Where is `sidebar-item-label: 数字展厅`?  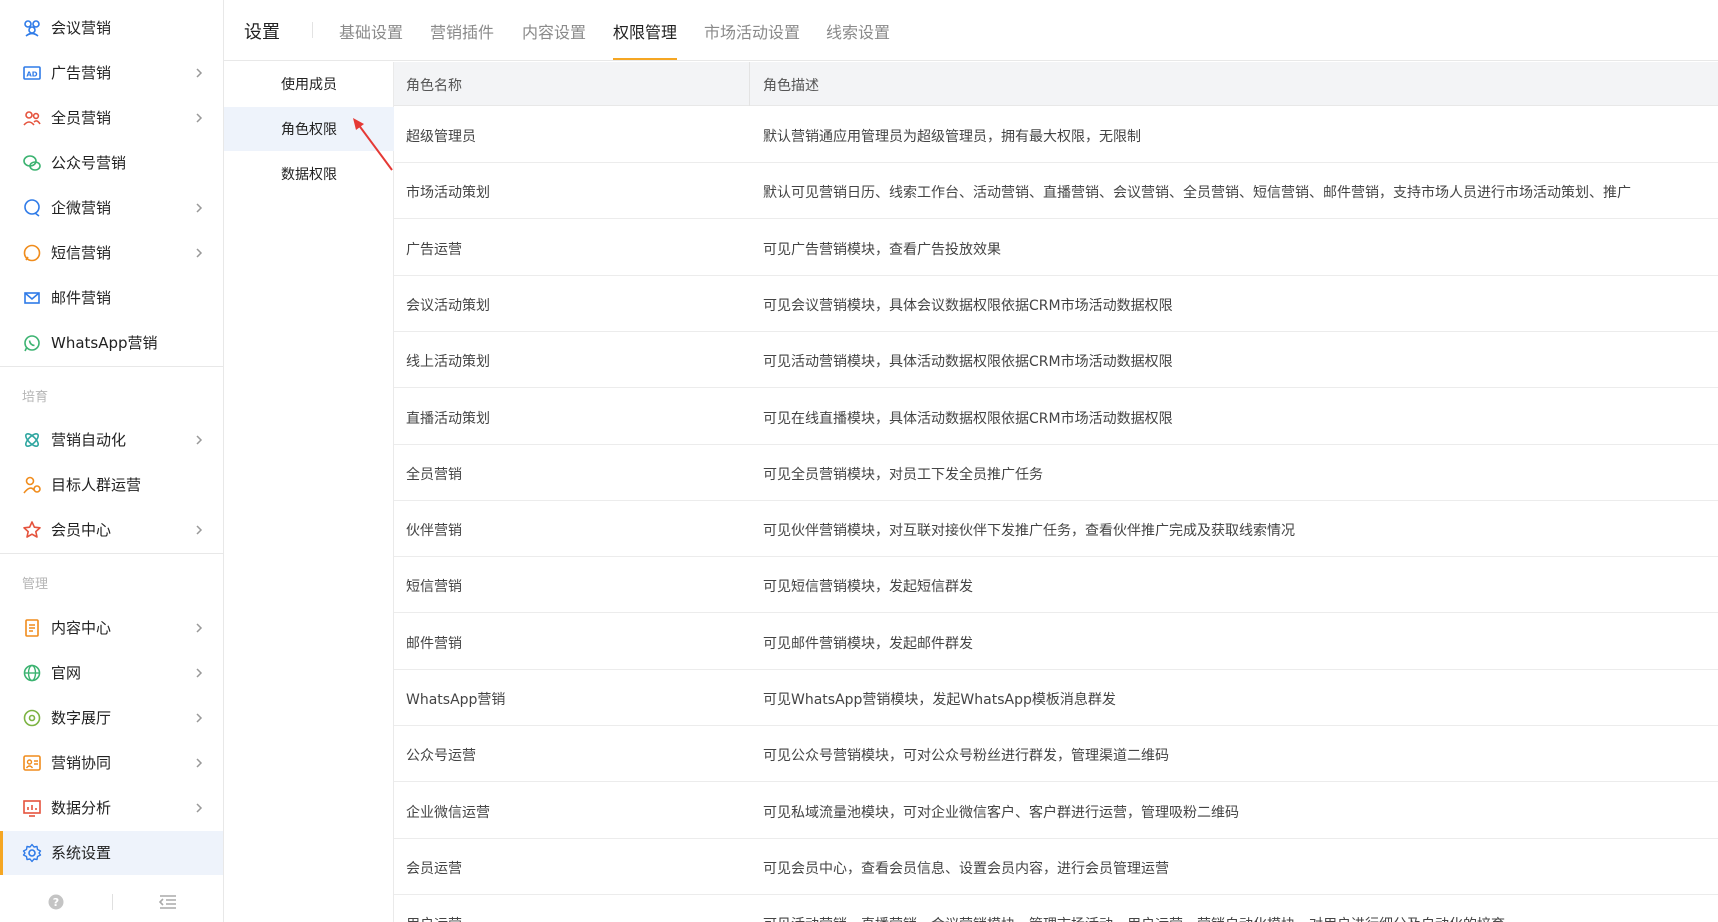
sidebar-item-label: 数字展厅 is located at coordinates (81, 718).